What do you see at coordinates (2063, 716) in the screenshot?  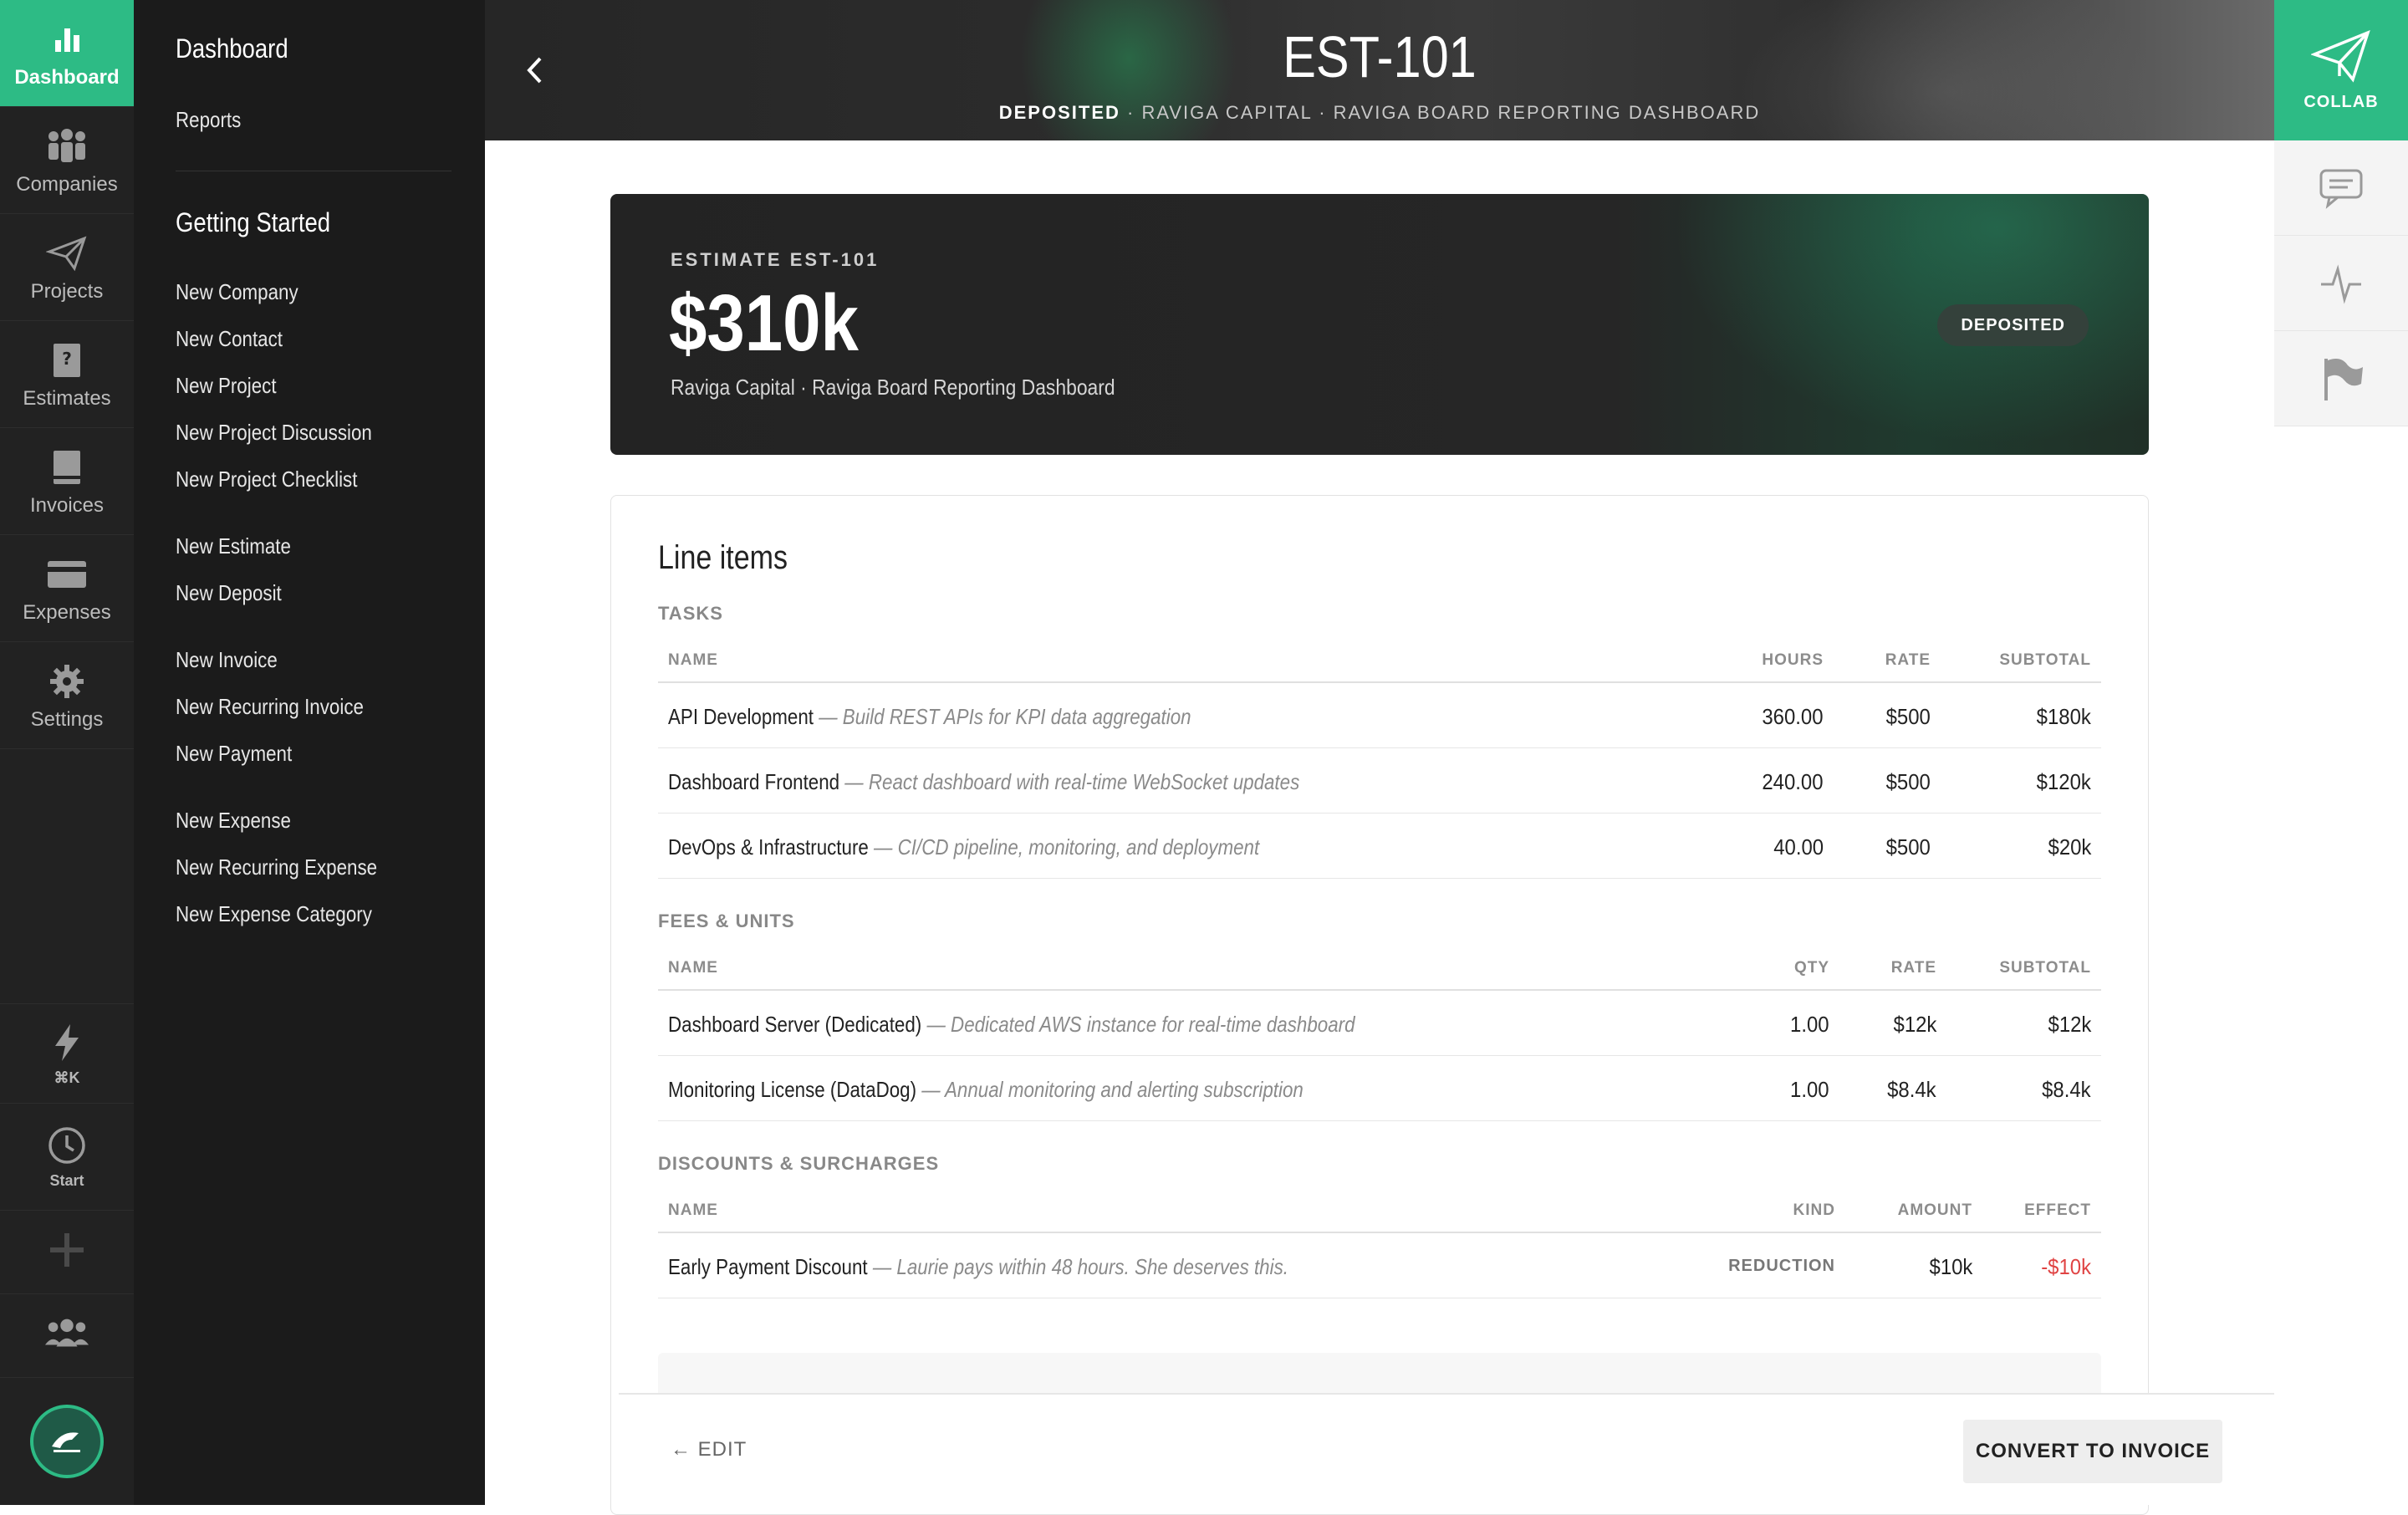 I see `subtotal-cell: $180k` at bounding box center [2063, 716].